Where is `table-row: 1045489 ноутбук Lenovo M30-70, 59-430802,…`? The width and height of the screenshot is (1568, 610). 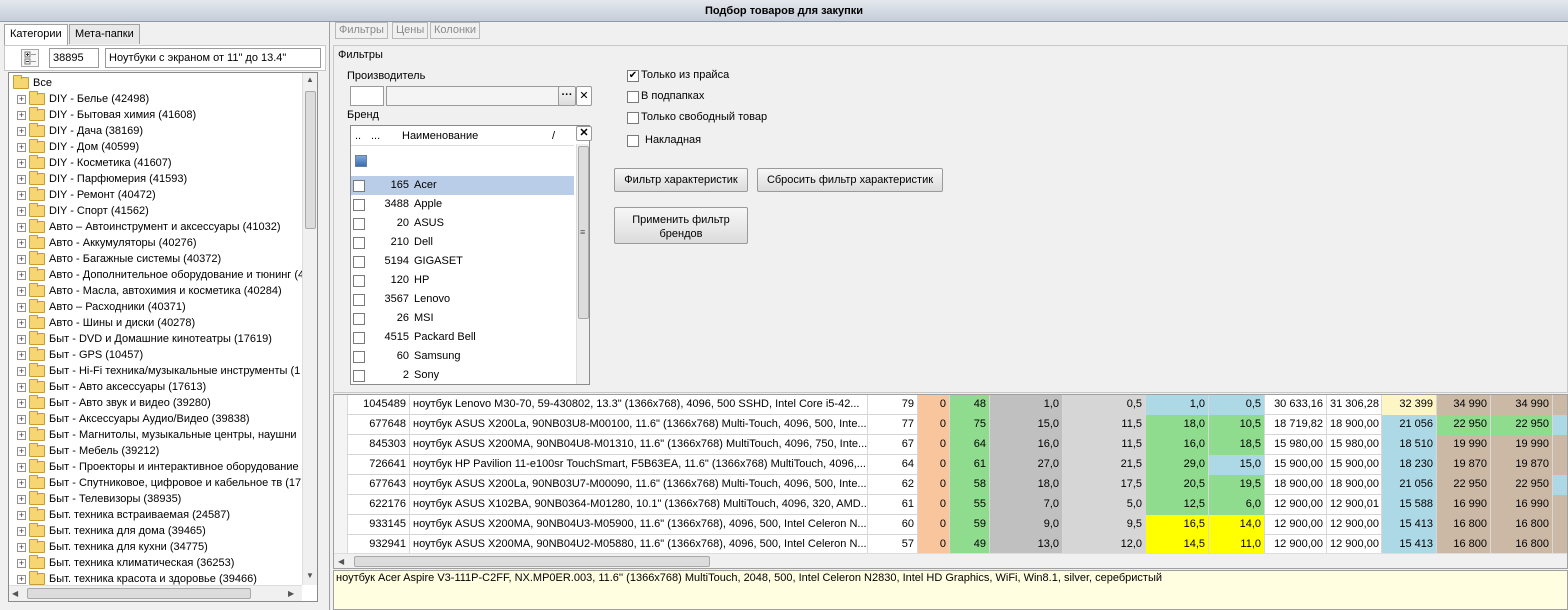 table-row: 1045489 ноутбук Lenovo M30-70, 59-430802,… is located at coordinates (950, 405).